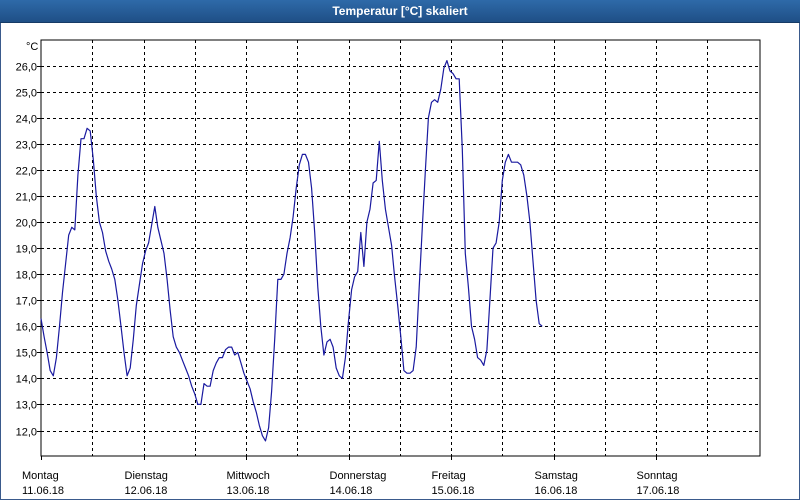  Describe the element at coordinates (146, 476) in the screenshot. I see `x-tick-day: Dienstag` at that location.